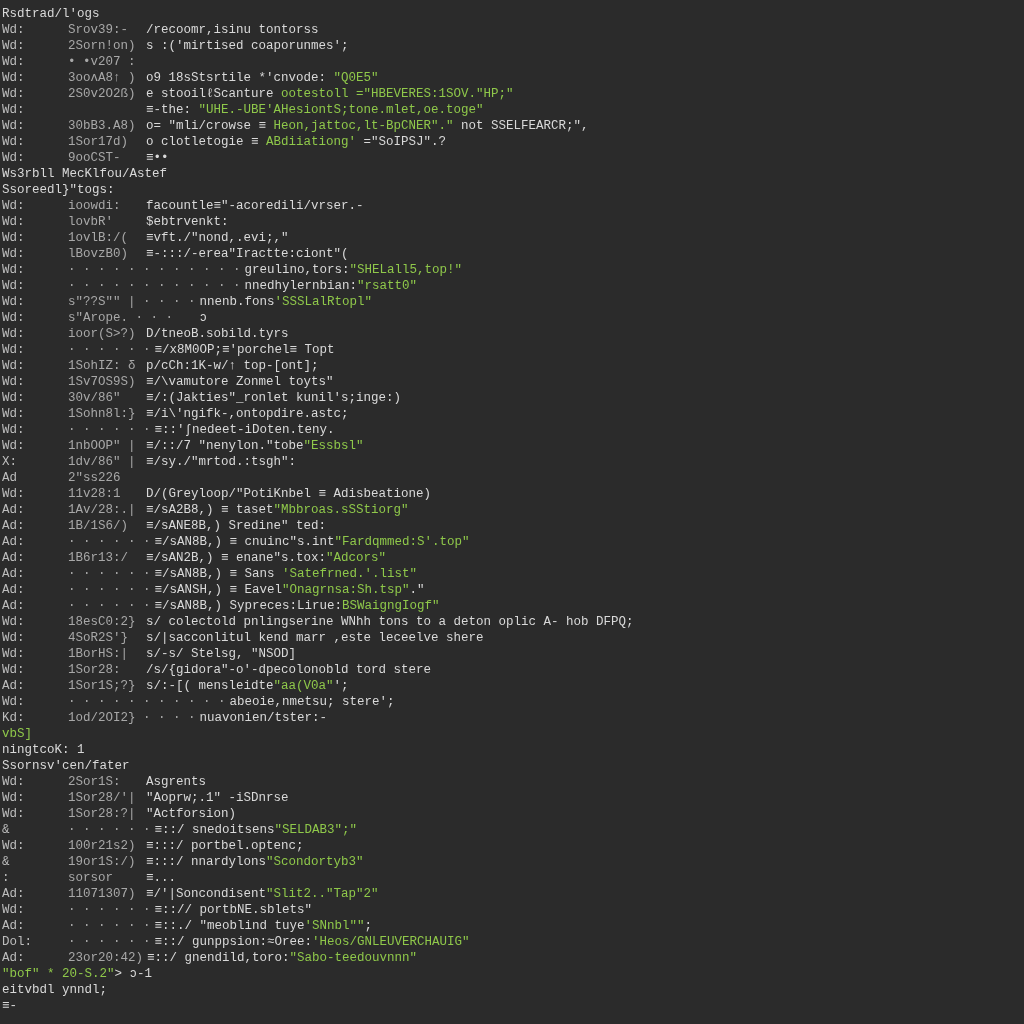 The width and height of the screenshot is (1024, 1024). Describe the element at coordinates (102, 510) in the screenshot. I see `time-label: 1Av/28:.|` at that location.